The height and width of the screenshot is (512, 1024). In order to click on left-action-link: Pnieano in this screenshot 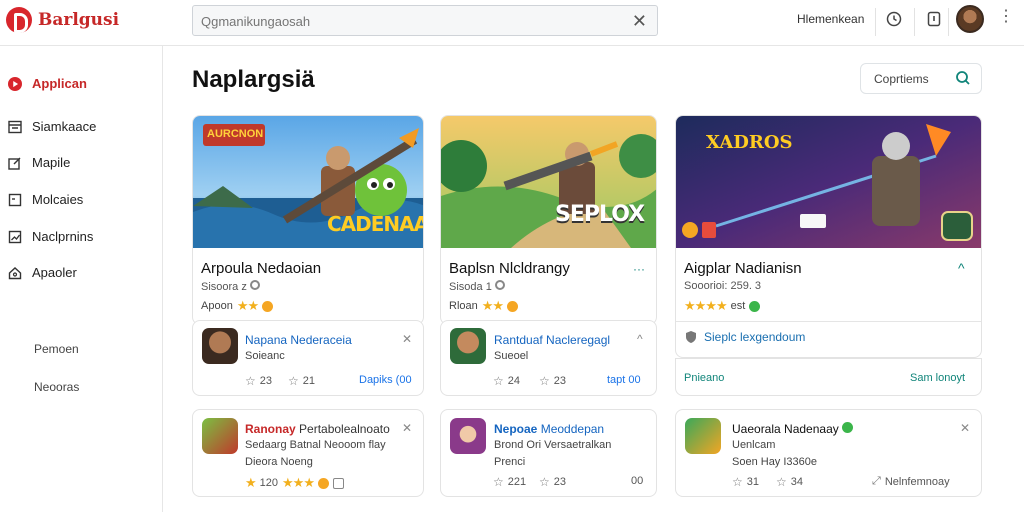, I will do `click(704, 378)`.